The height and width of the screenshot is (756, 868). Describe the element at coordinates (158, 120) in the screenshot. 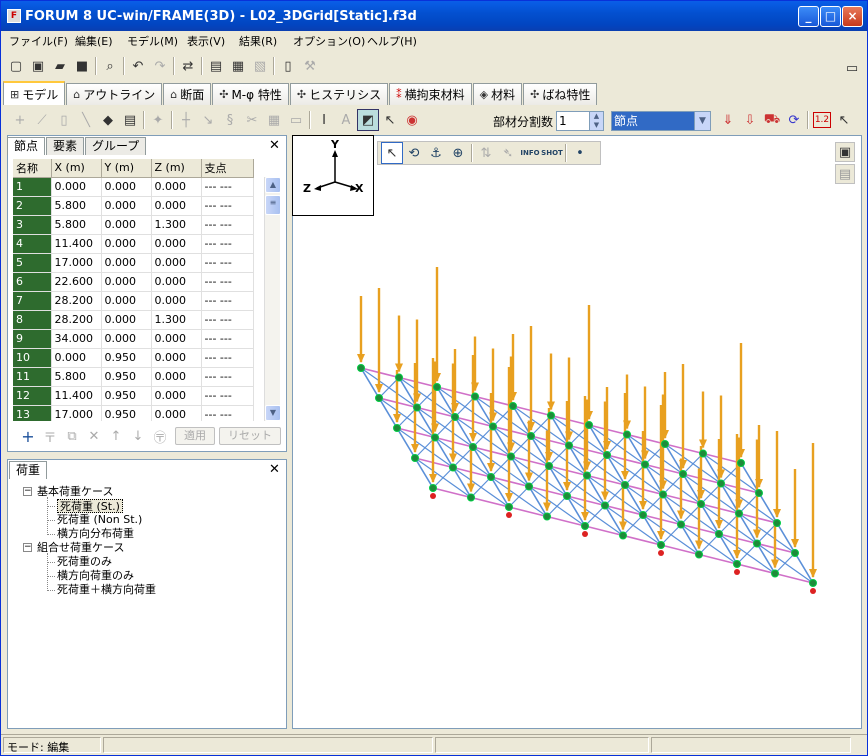

I see `node-icon: ✦` at that location.